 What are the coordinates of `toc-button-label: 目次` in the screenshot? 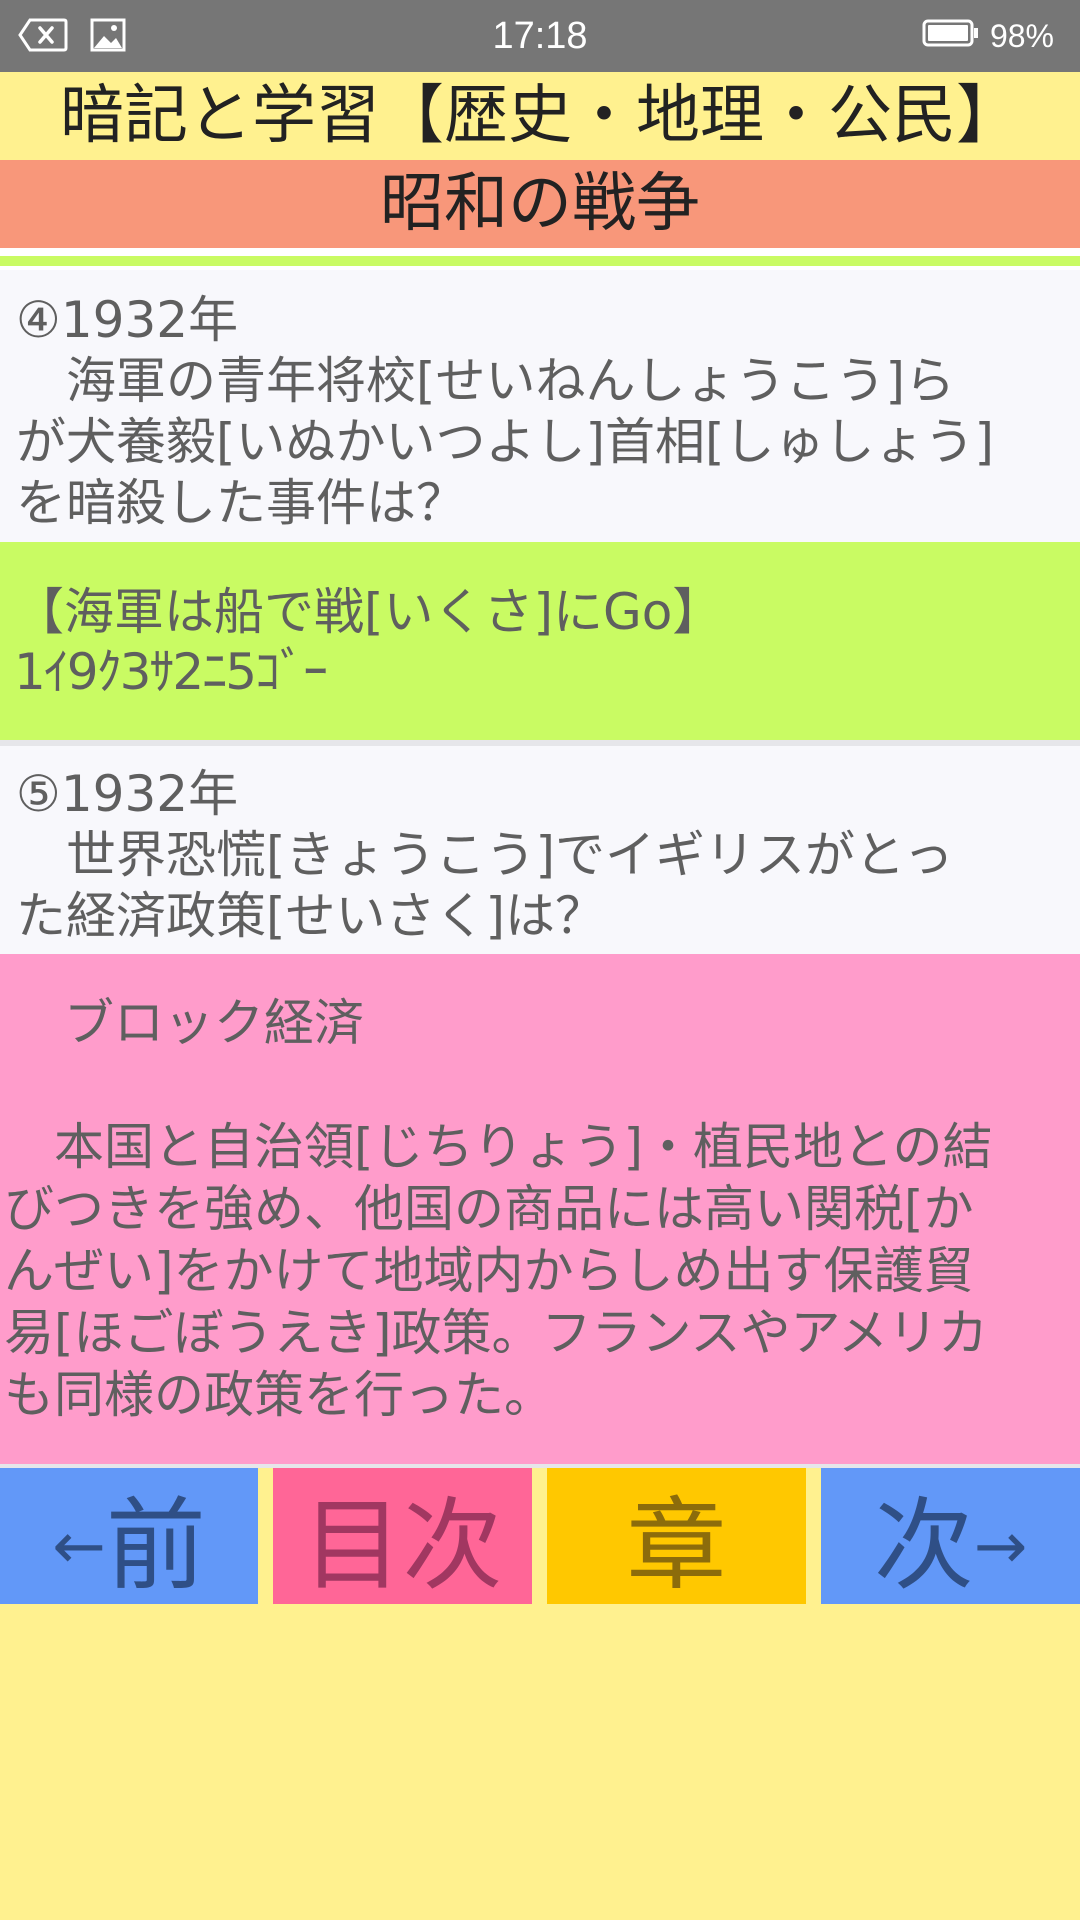 It's located at (402, 1545).